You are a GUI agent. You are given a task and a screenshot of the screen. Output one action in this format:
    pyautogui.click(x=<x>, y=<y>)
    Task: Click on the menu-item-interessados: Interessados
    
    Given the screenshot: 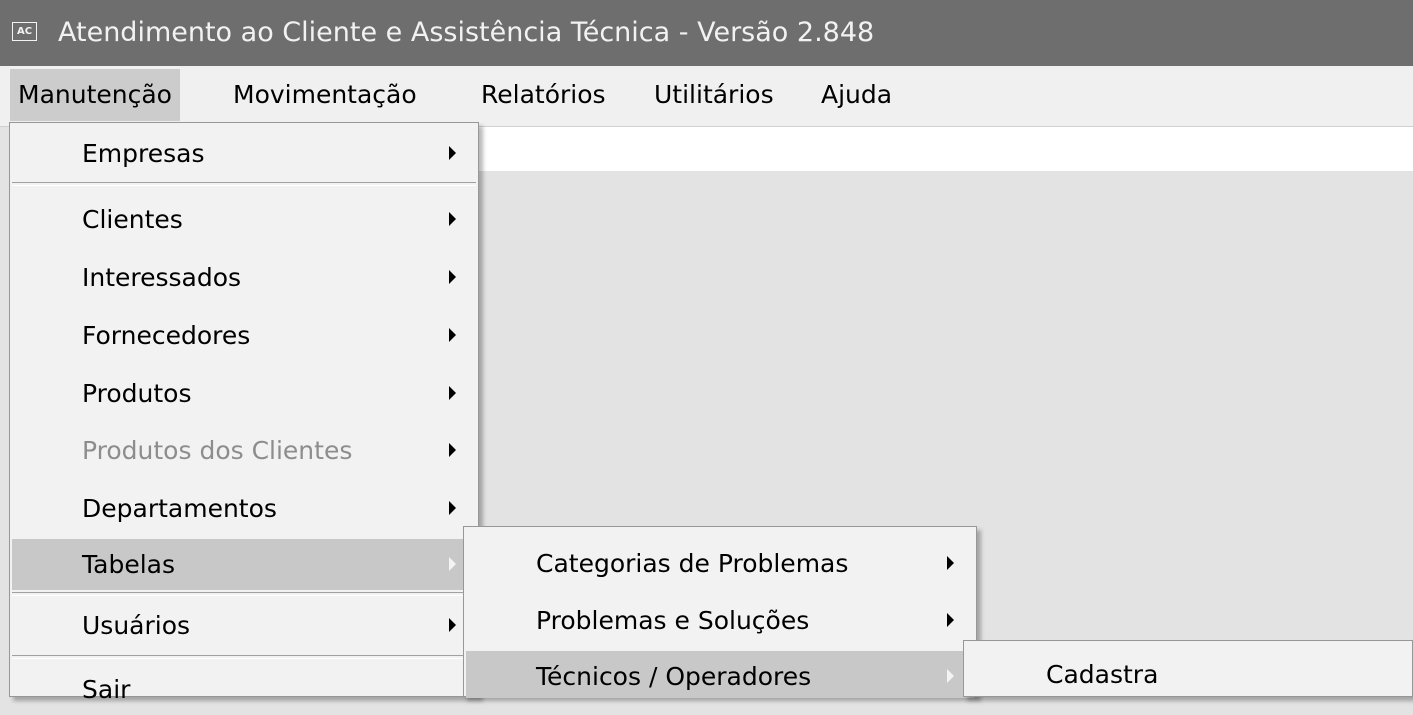 What is the action you would take?
    pyautogui.click(x=244, y=277)
    